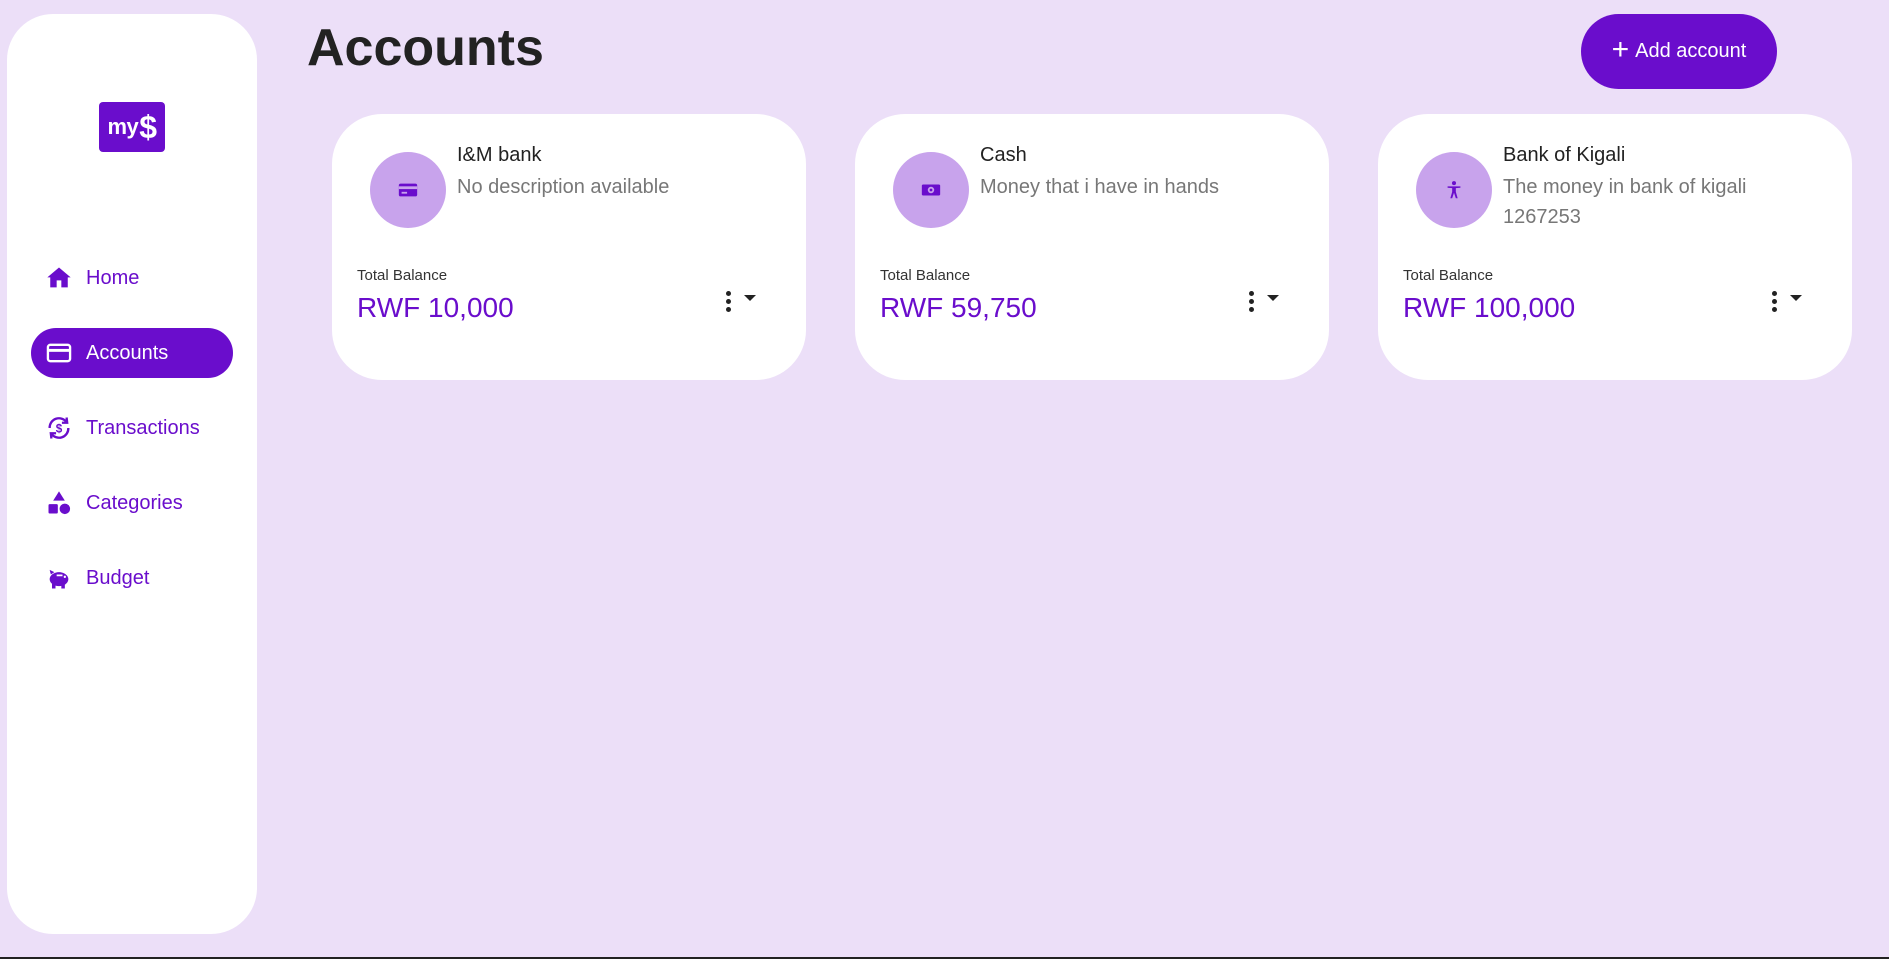 The image size is (1889, 959). I want to click on logo-text: my, so click(123, 126).